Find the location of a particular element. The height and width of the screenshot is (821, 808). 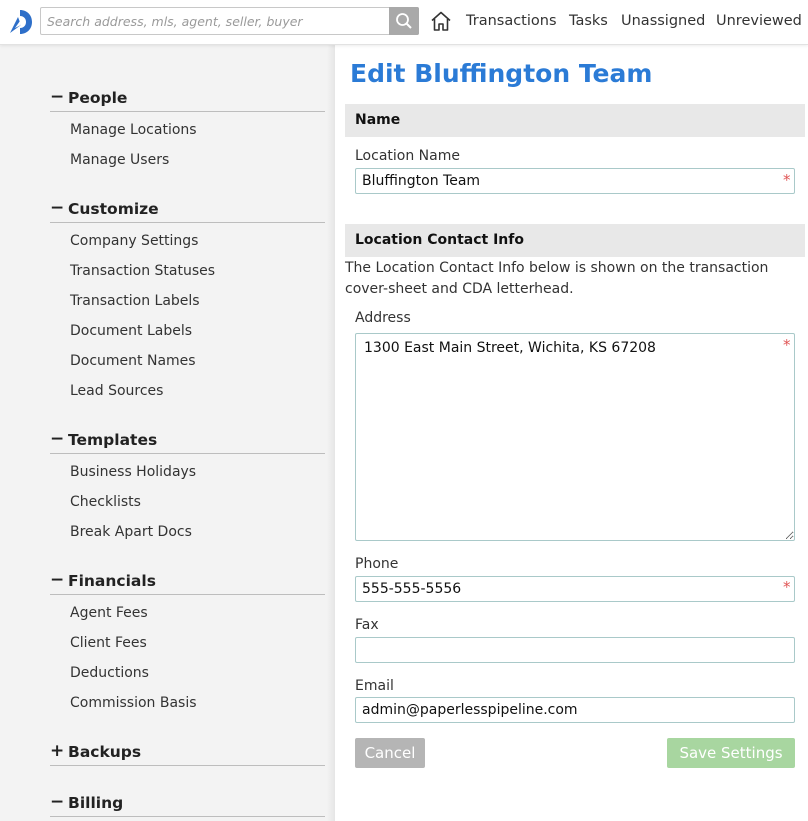

section-header-name: Name is located at coordinates (575, 120).